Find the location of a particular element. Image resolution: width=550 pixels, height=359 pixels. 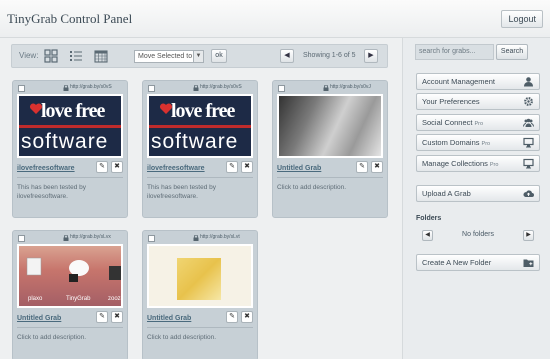

grid-view-icon is located at coordinates (51, 56).